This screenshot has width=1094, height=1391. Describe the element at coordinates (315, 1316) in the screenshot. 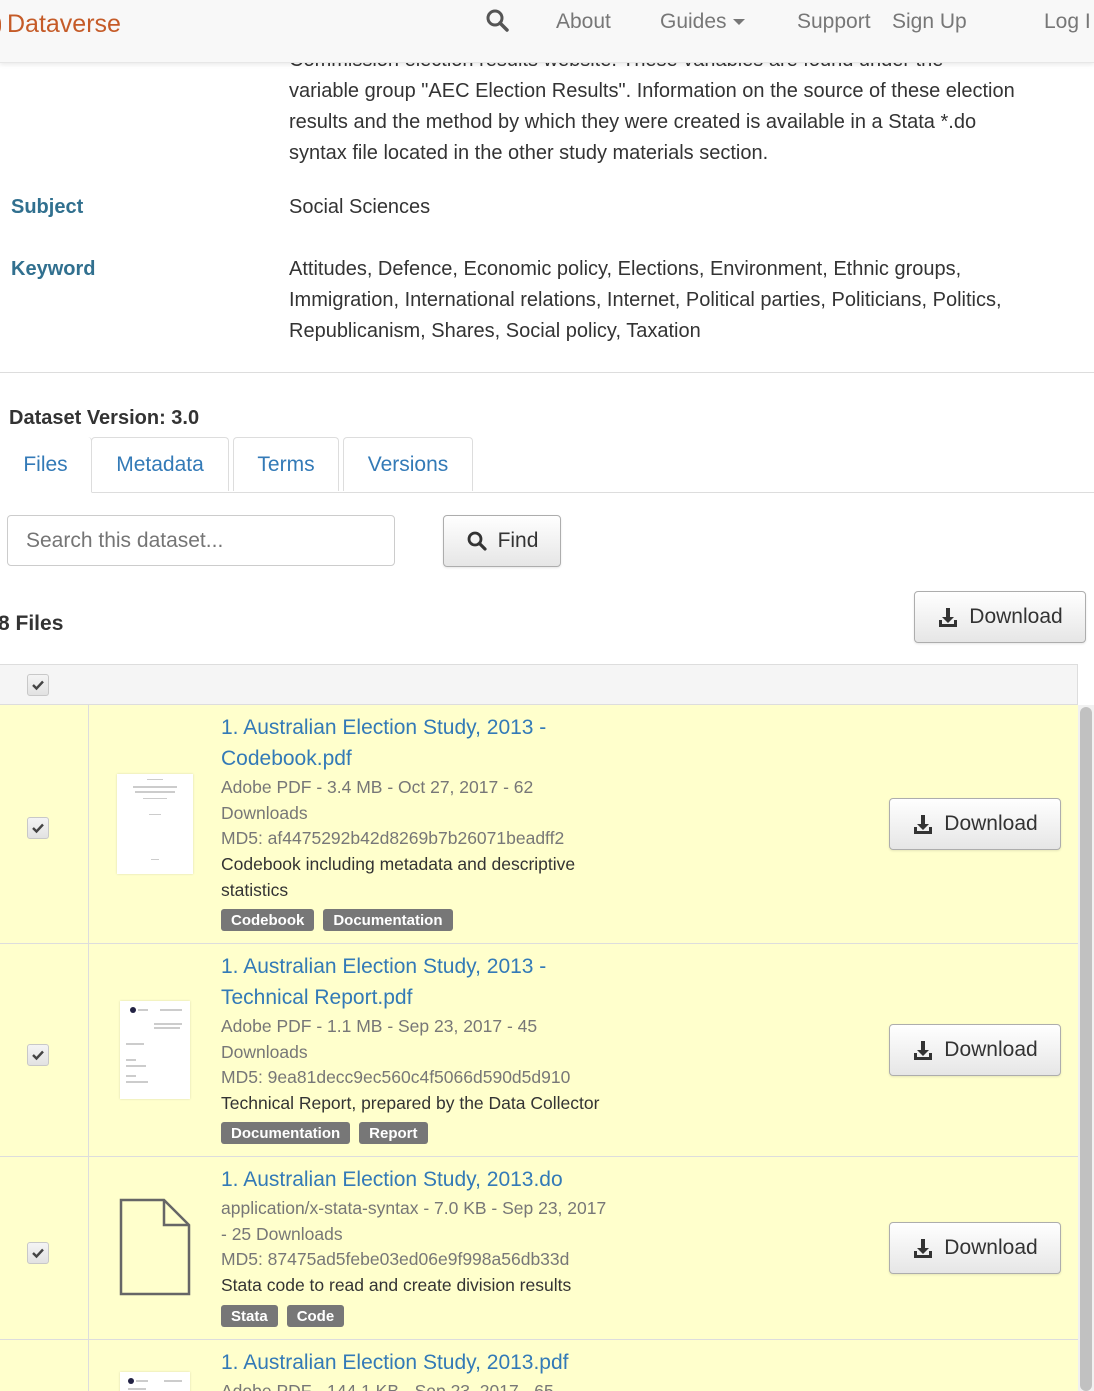

I see `tag-badge: Code` at that location.